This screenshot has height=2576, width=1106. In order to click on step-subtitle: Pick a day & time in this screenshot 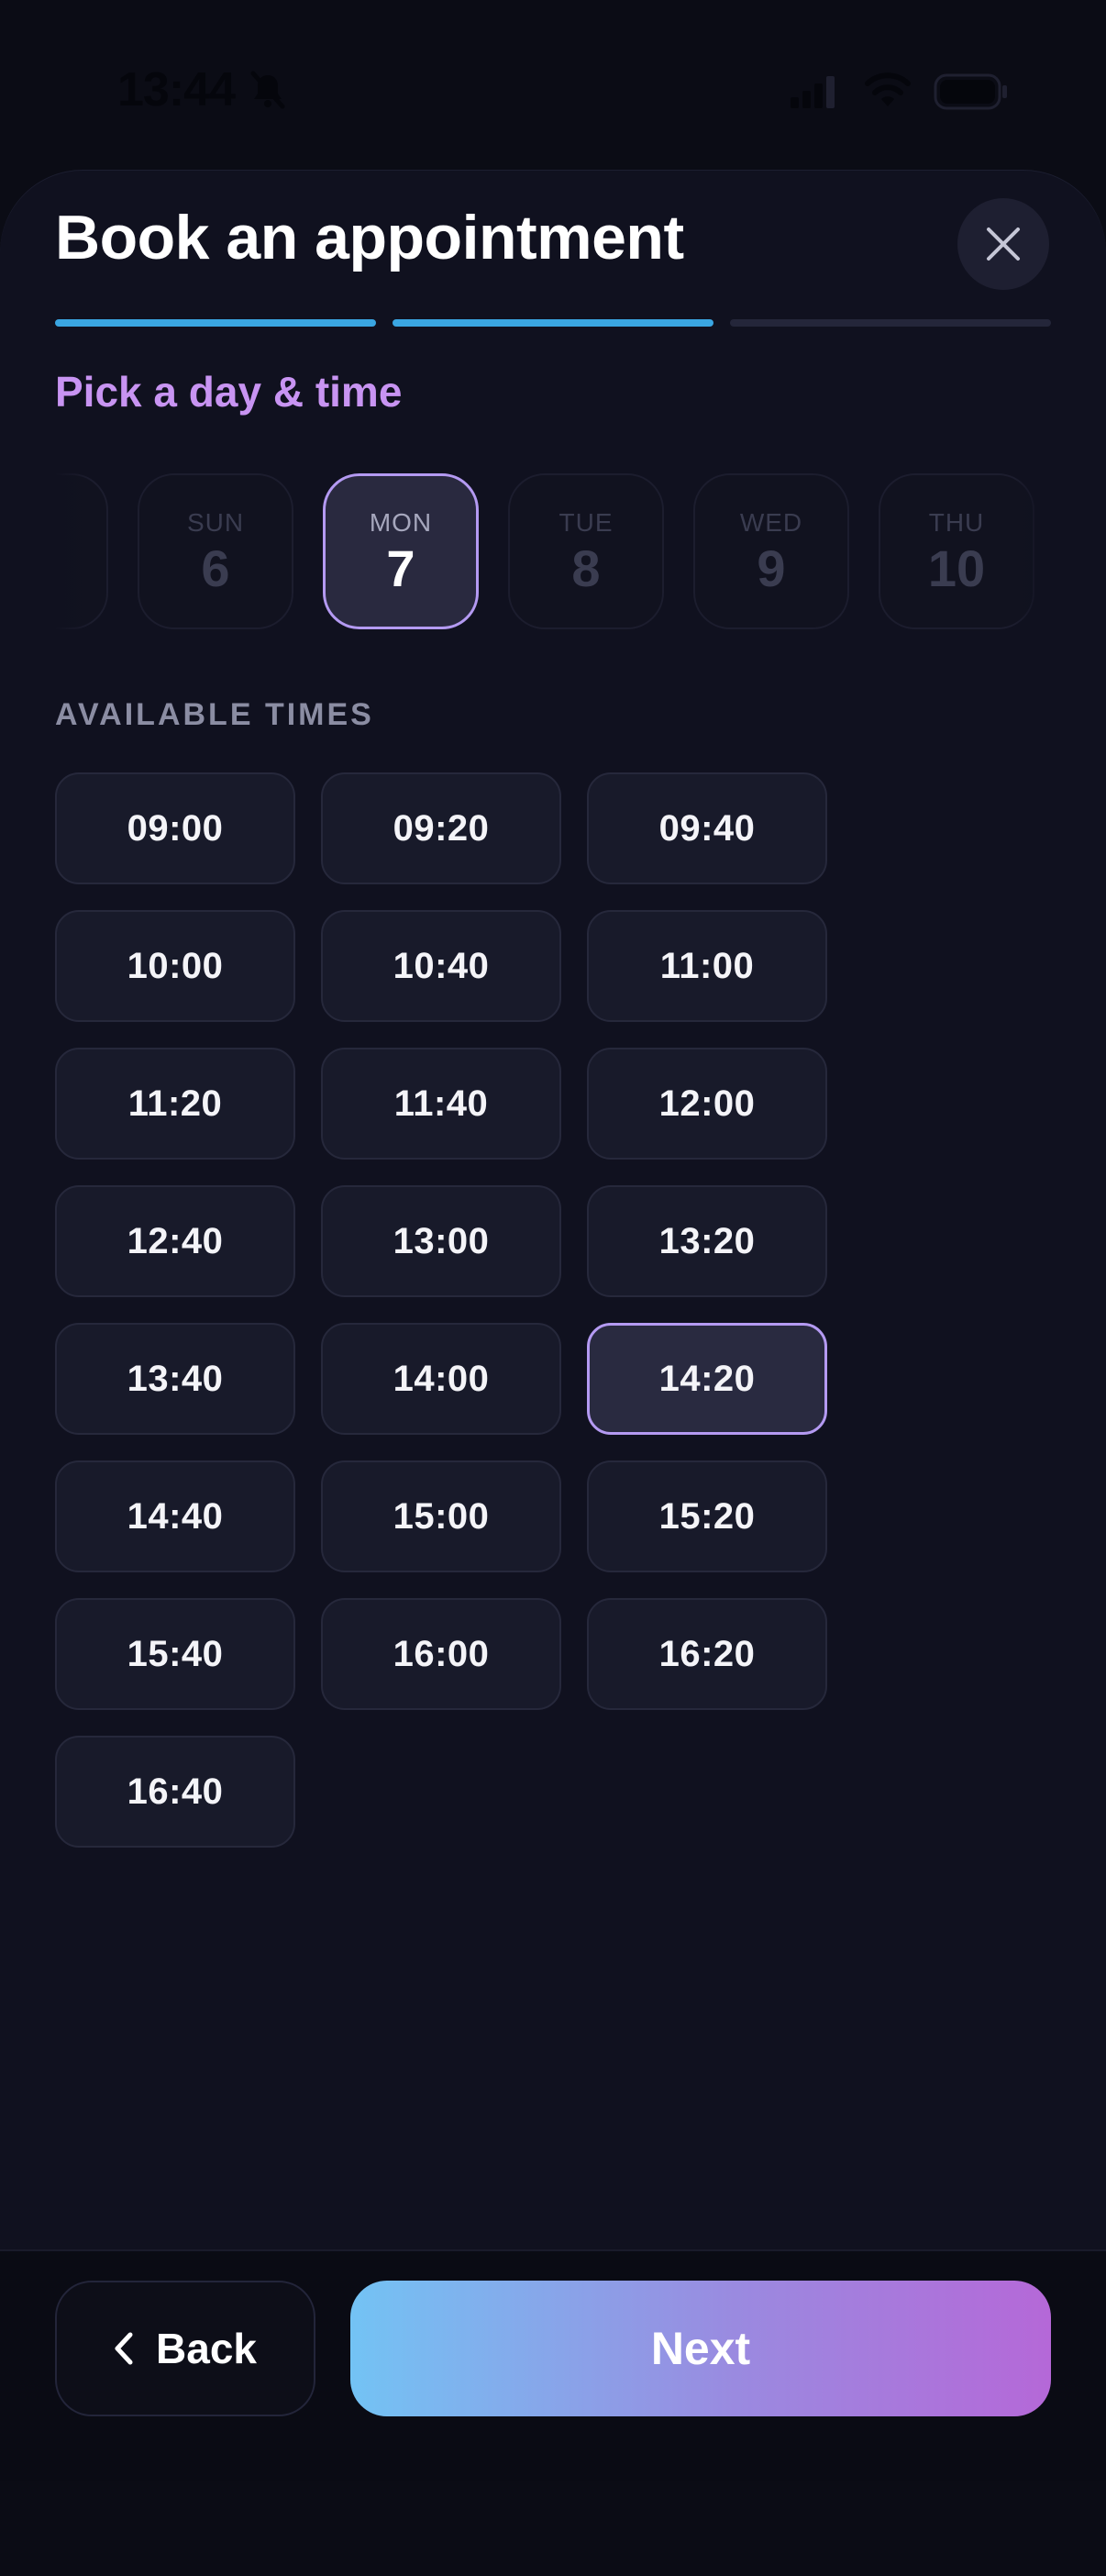, I will do `click(229, 392)`.